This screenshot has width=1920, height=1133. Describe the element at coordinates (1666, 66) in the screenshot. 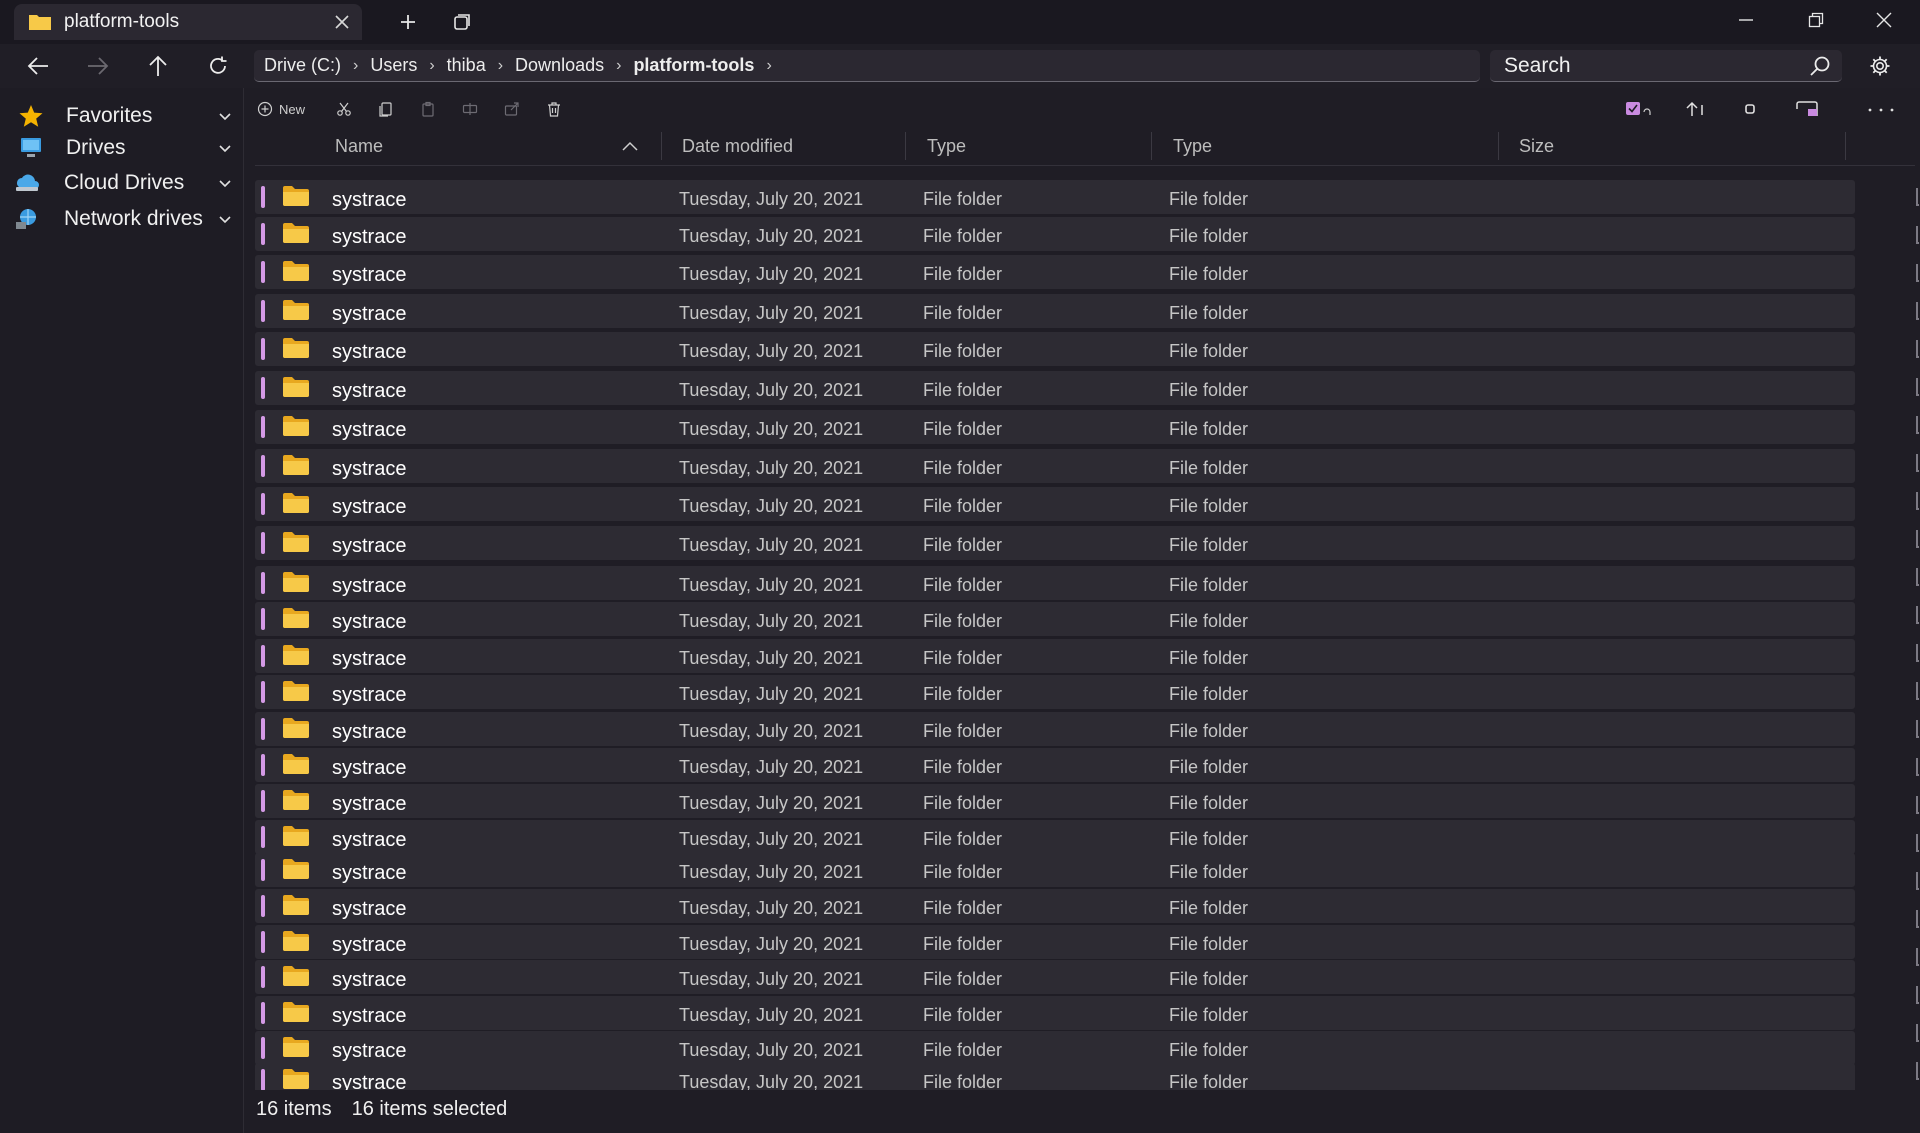

I see `search-input: Search` at that location.